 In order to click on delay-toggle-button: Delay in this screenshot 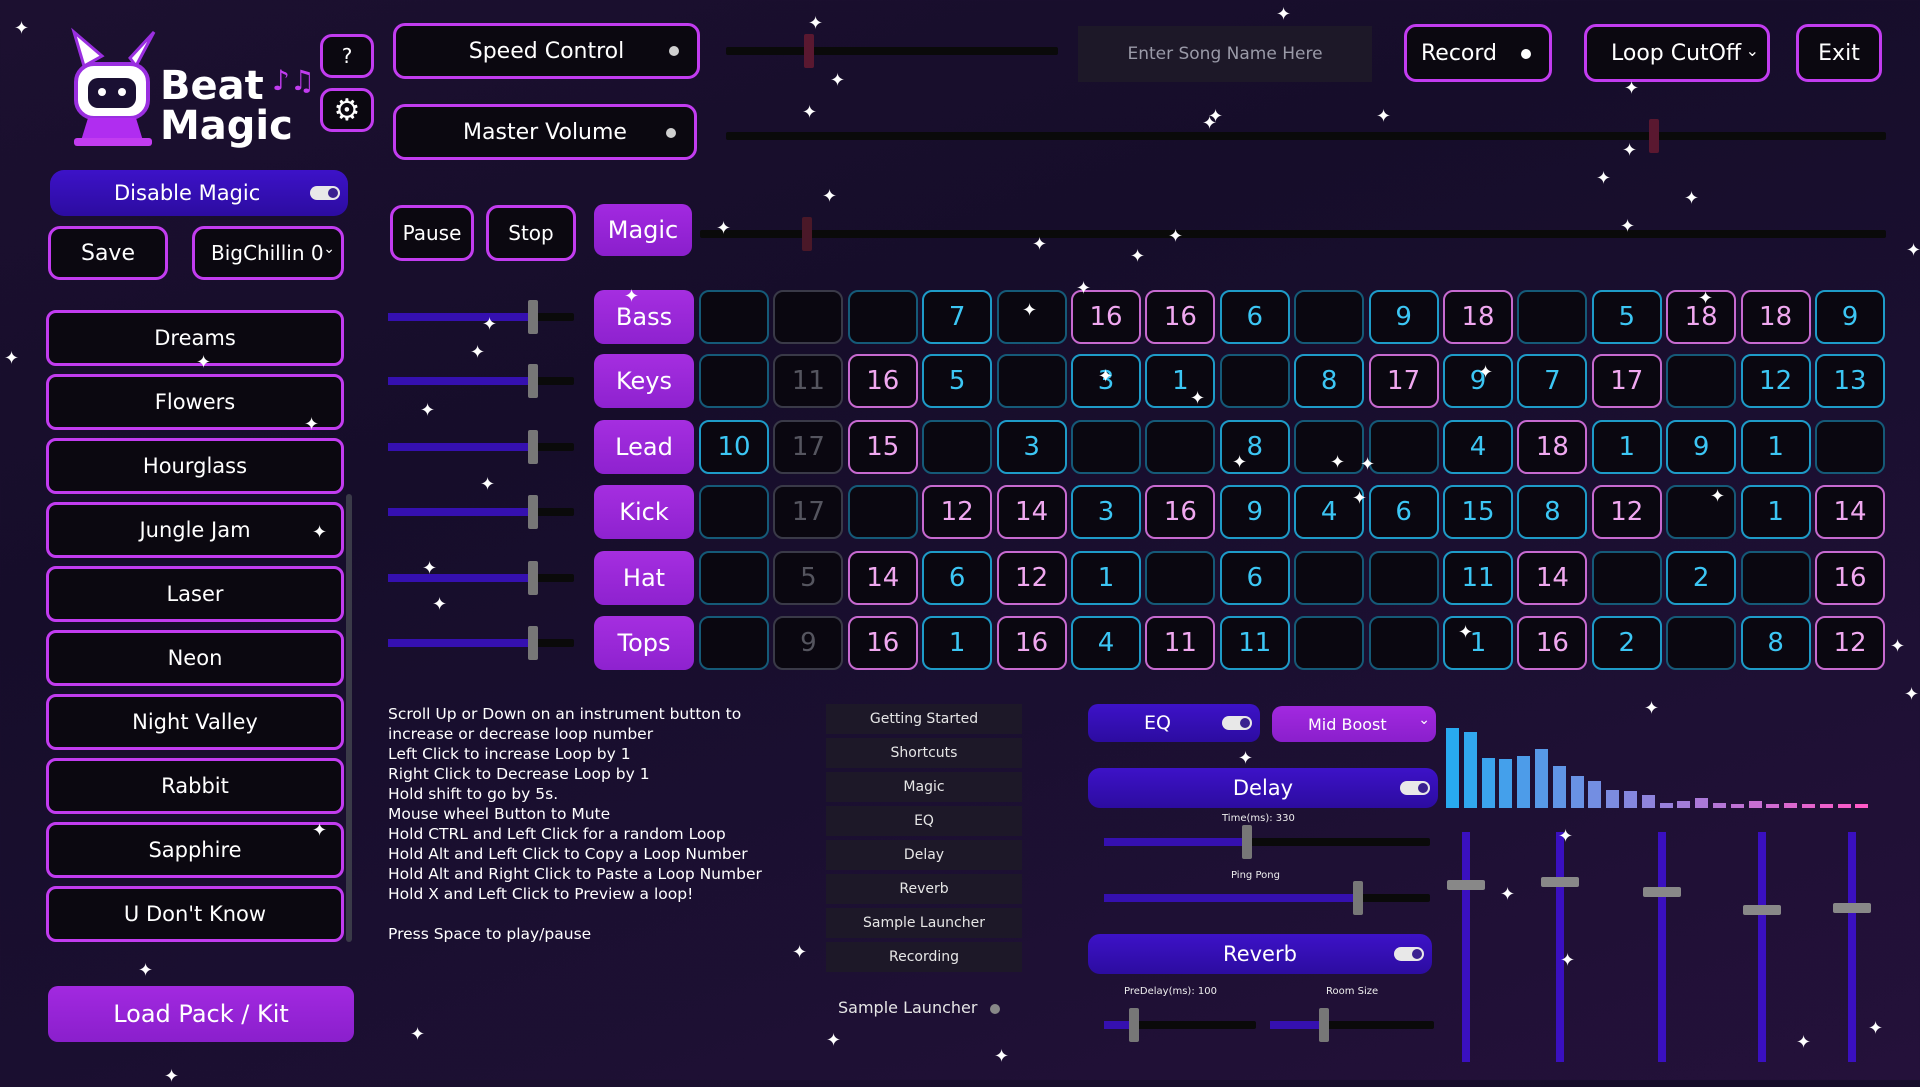, I will do `click(1263, 788)`.